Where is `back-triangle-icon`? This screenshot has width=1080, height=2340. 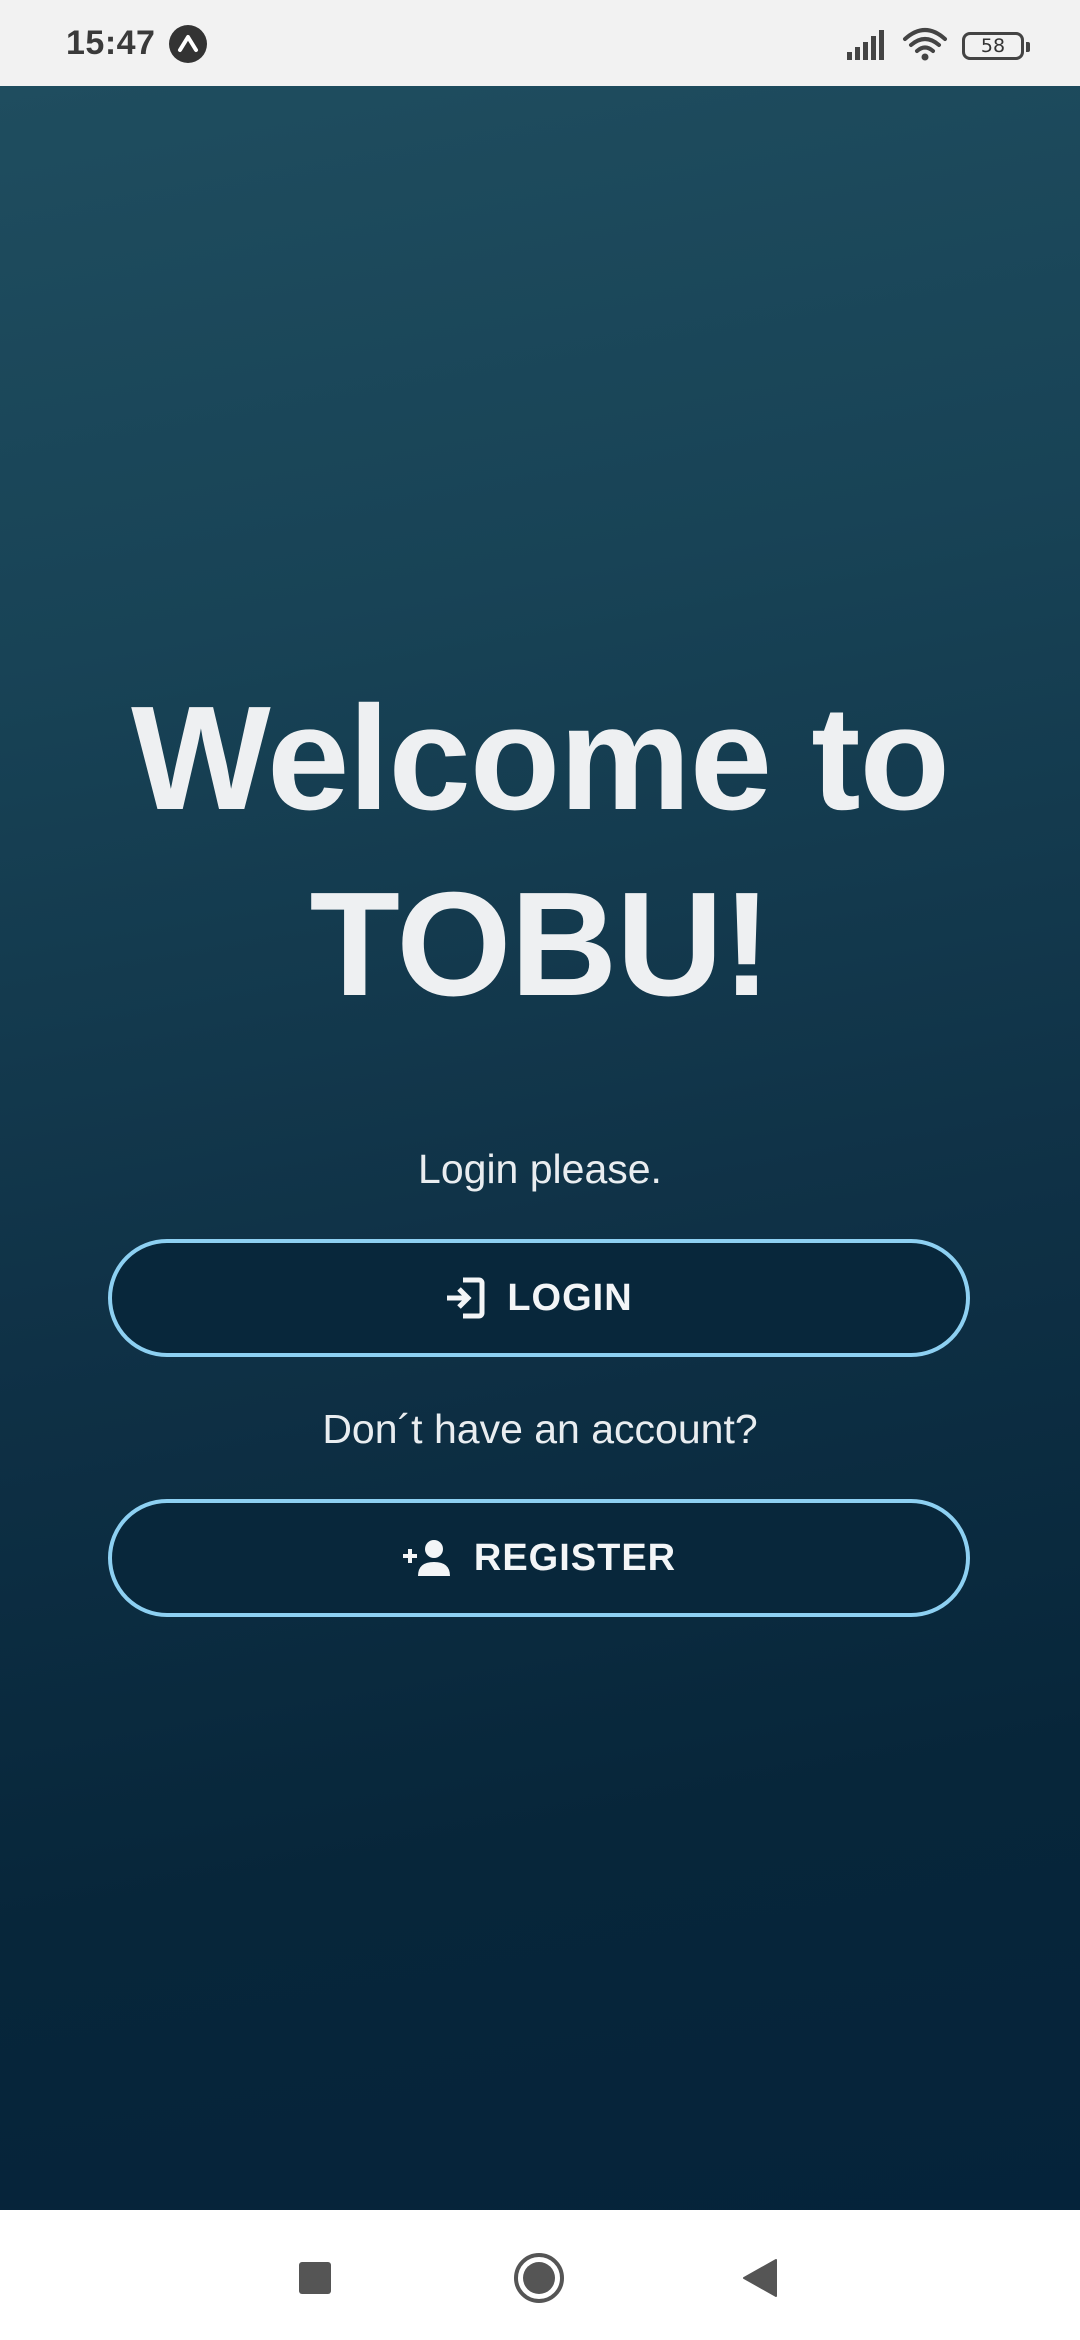 back-triangle-icon is located at coordinates (760, 2278).